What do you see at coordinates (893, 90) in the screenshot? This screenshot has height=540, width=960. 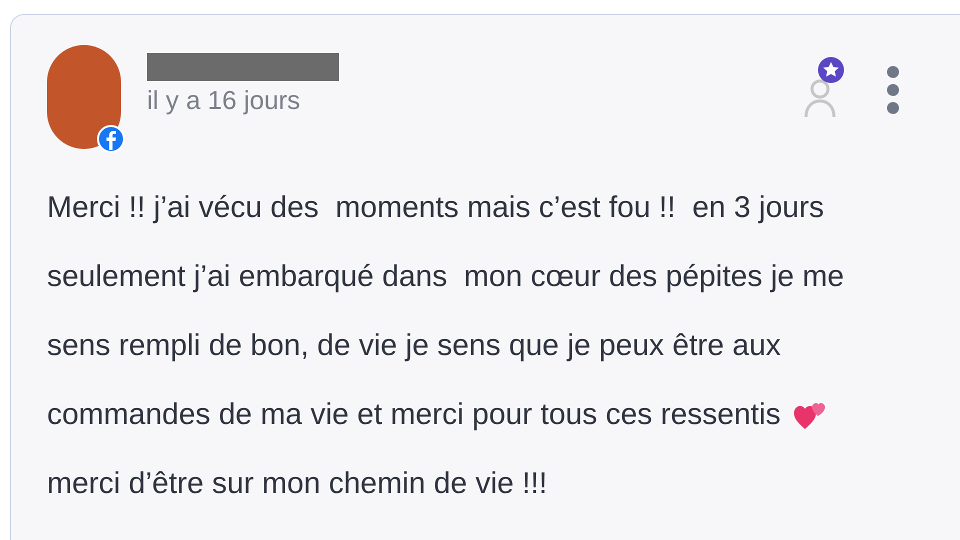 I see `more-options-icon` at bounding box center [893, 90].